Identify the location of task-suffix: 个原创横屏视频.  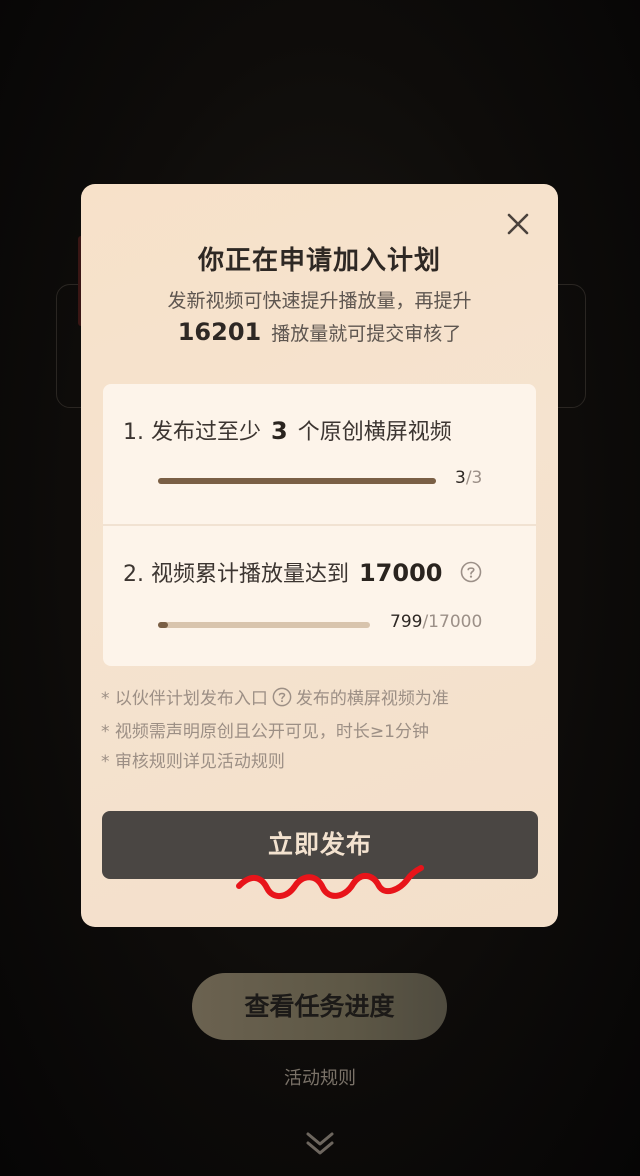
(374, 432).